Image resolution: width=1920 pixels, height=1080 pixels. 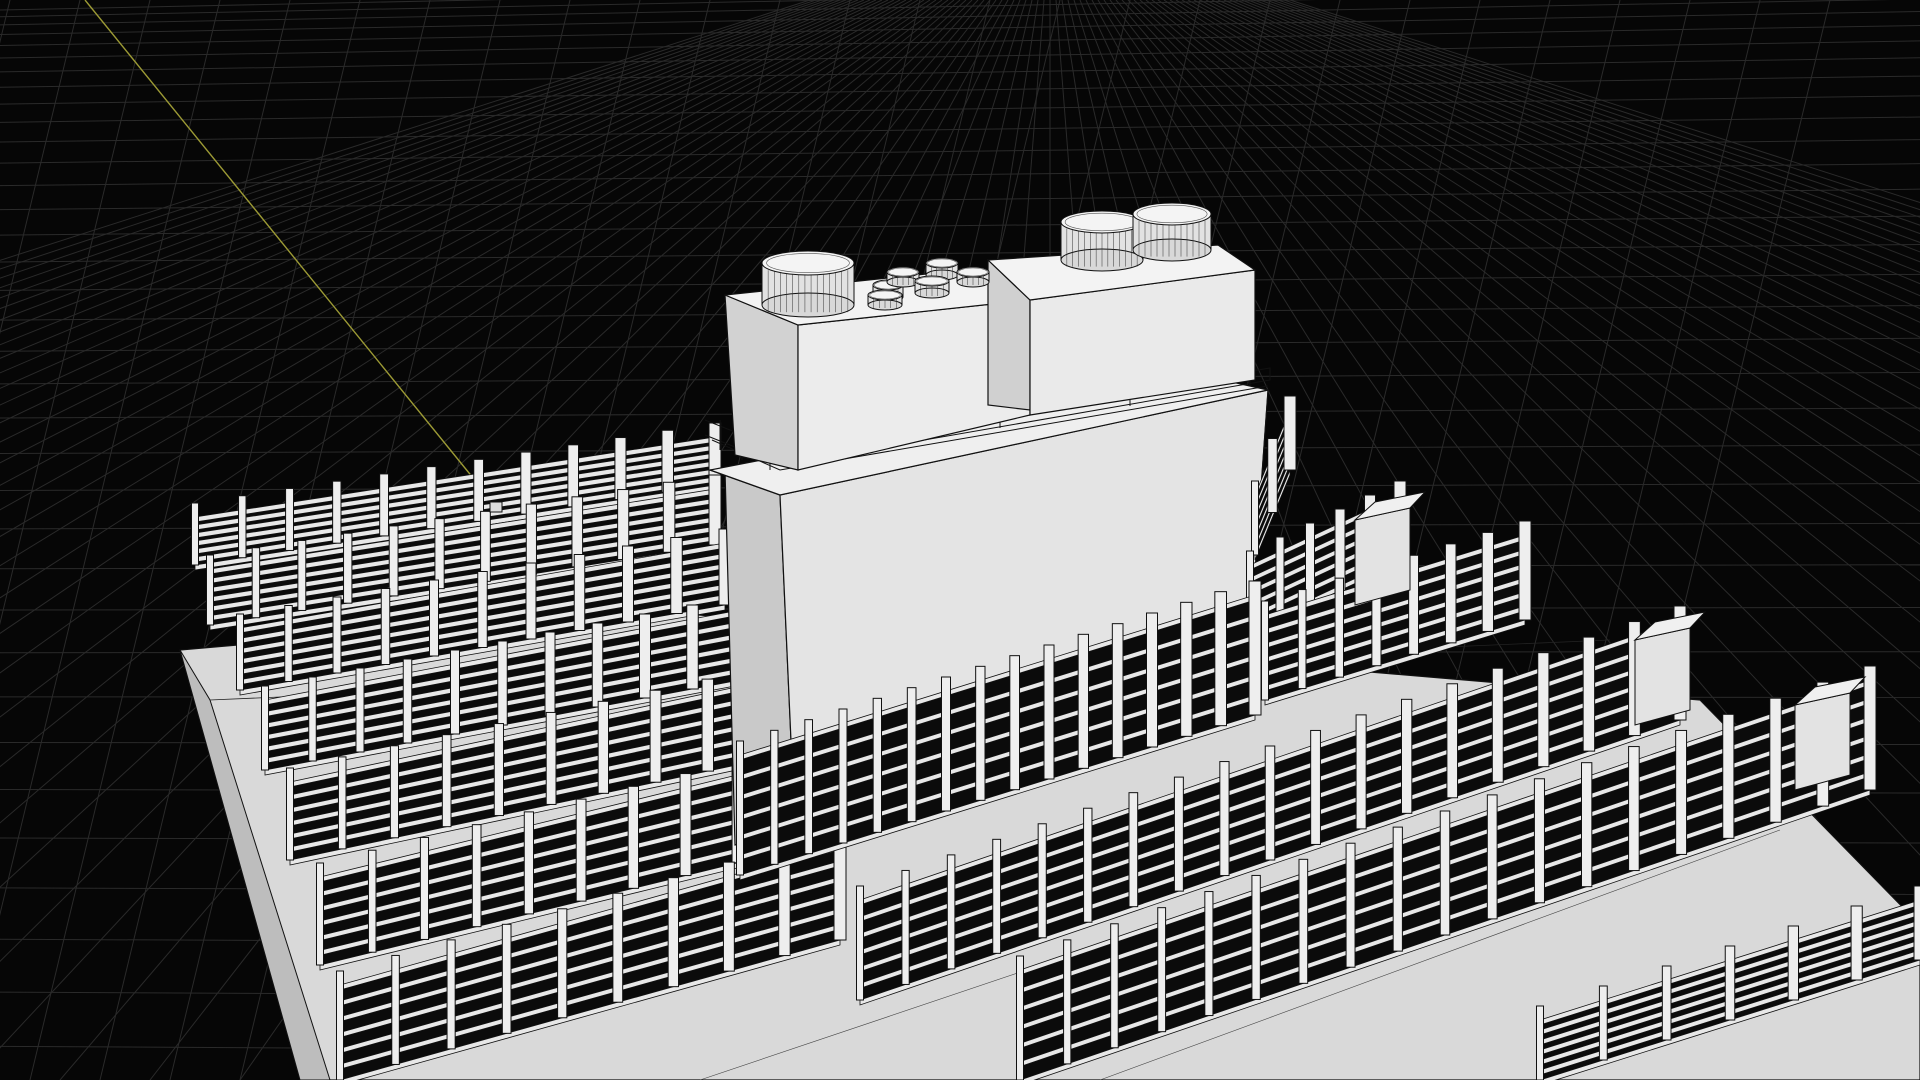 I want to click on rooftop-fan-large-left, so click(x=808, y=284).